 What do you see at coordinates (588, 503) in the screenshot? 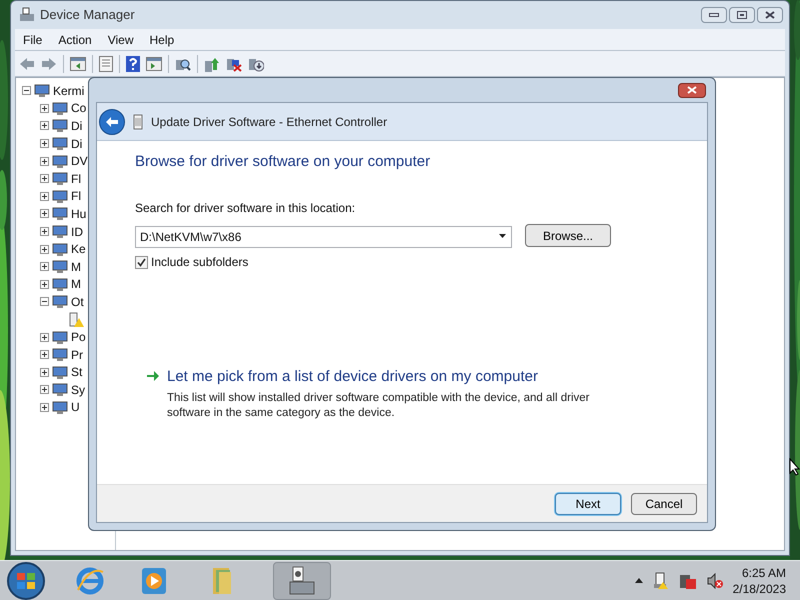
I see `dialog-button: Next` at bounding box center [588, 503].